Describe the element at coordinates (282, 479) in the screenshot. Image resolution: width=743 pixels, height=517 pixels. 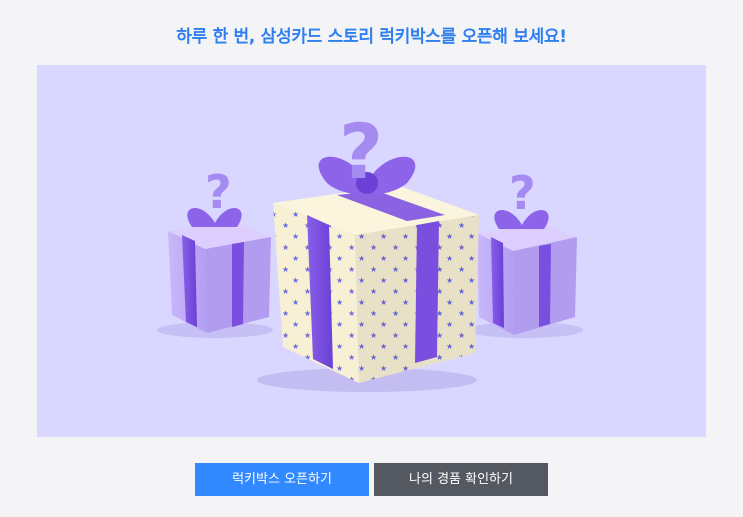
I see `open-lucky-box-button: 럭키박스 오픈하기` at that location.